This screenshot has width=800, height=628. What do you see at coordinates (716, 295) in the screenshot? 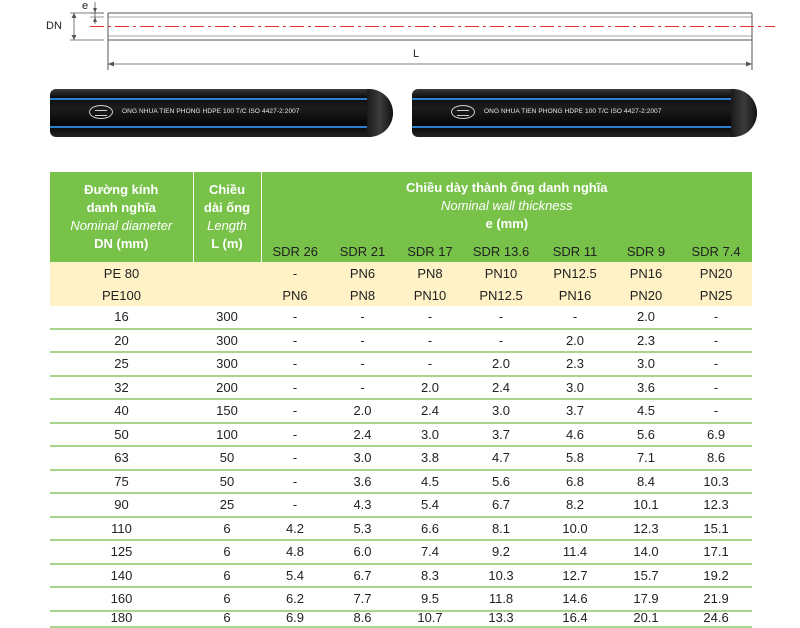
I see `pe100-pressure-cell: PN25` at bounding box center [716, 295].